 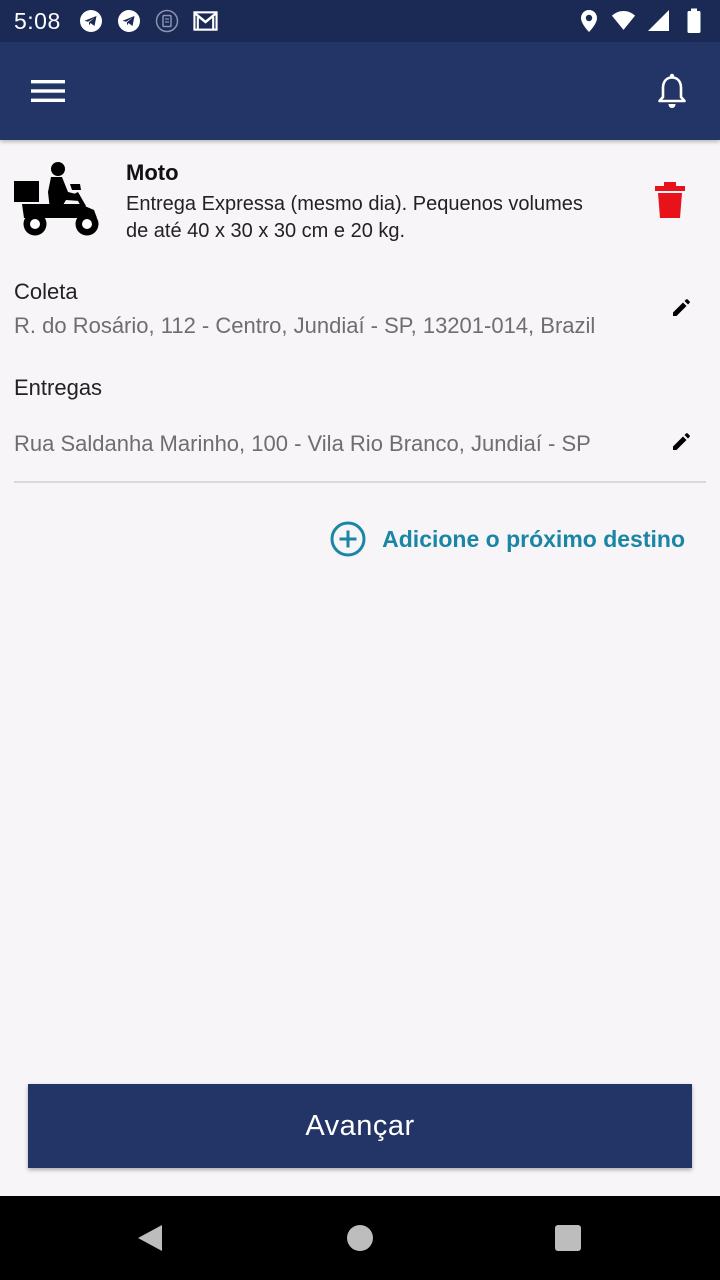 What do you see at coordinates (568, 1238) in the screenshot?
I see `recents-icon` at bounding box center [568, 1238].